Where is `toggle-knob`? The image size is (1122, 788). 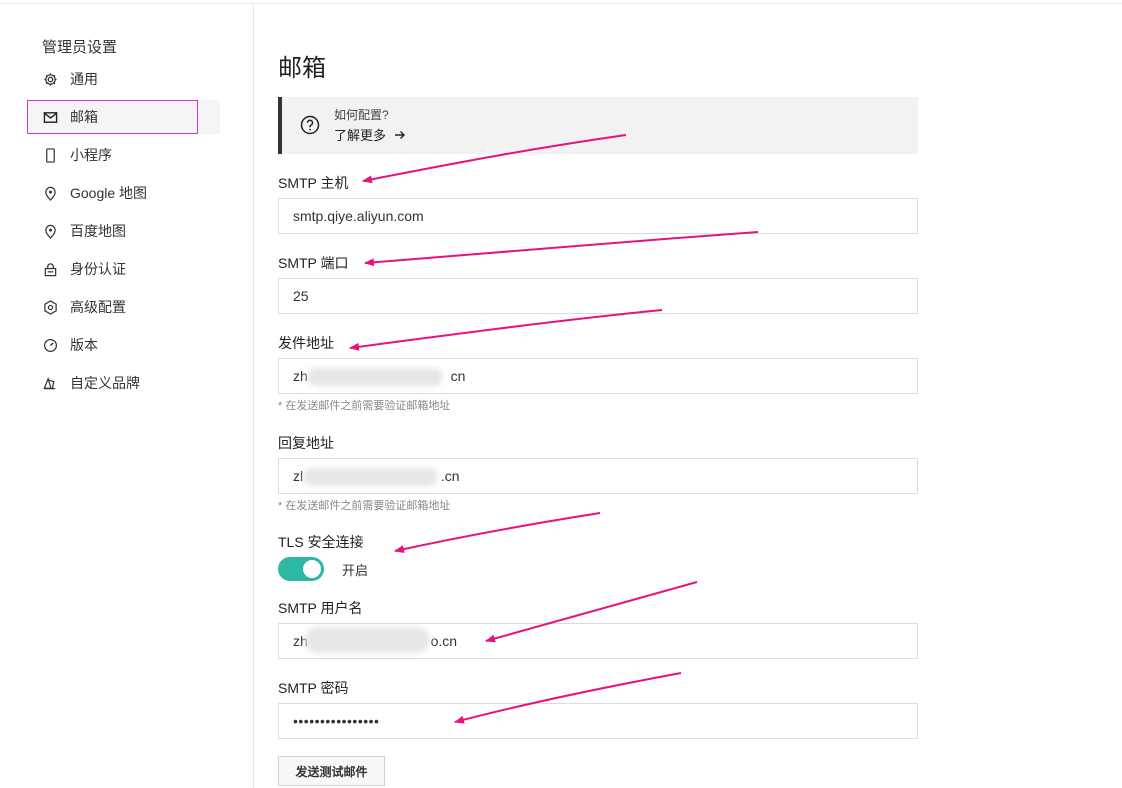 toggle-knob is located at coordinates (312, 569).